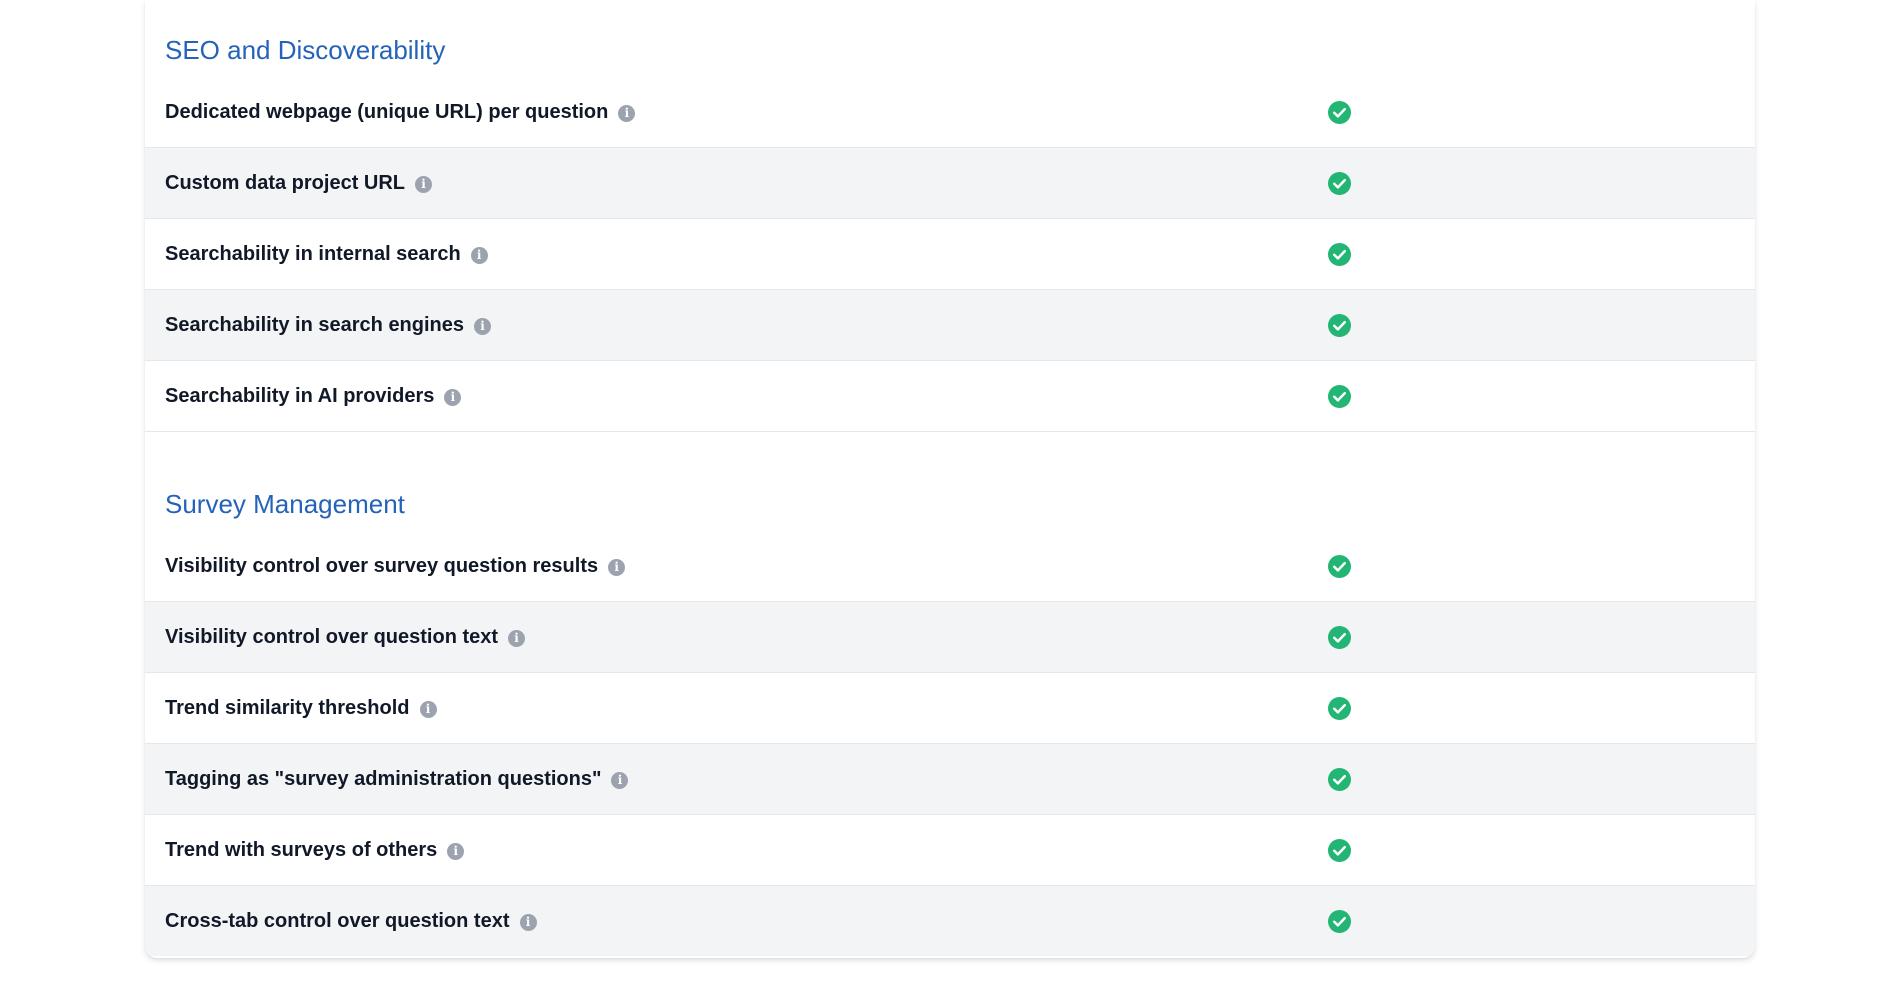 Image resolution: width=1887 pixels, height=981 pixels. I want to click on feature-row: Trend with surveys of others i, so click(950, 850).